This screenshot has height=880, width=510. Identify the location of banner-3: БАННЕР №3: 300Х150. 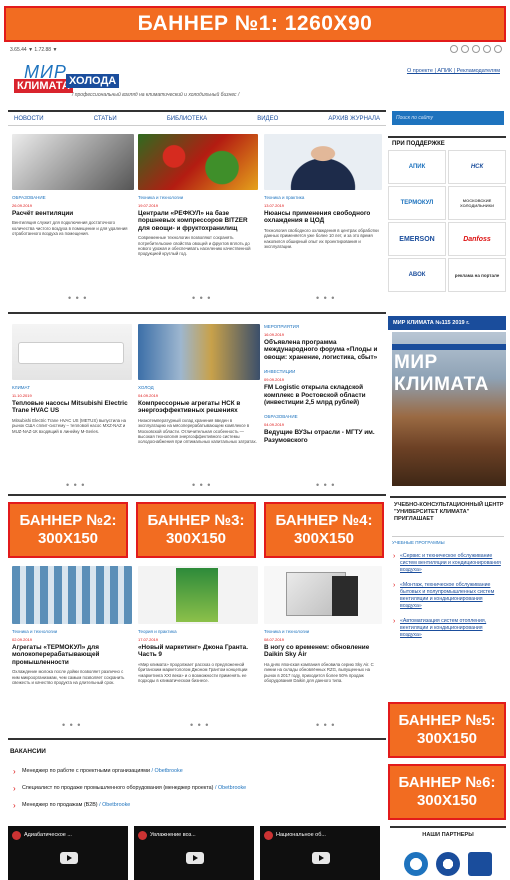
(196, 530).